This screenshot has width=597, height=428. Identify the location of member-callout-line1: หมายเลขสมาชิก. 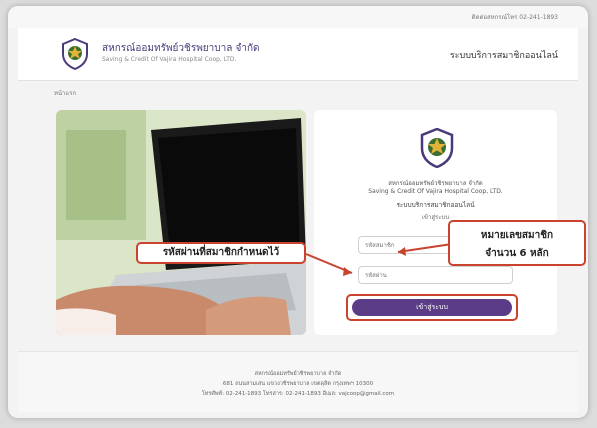
(517, 235).